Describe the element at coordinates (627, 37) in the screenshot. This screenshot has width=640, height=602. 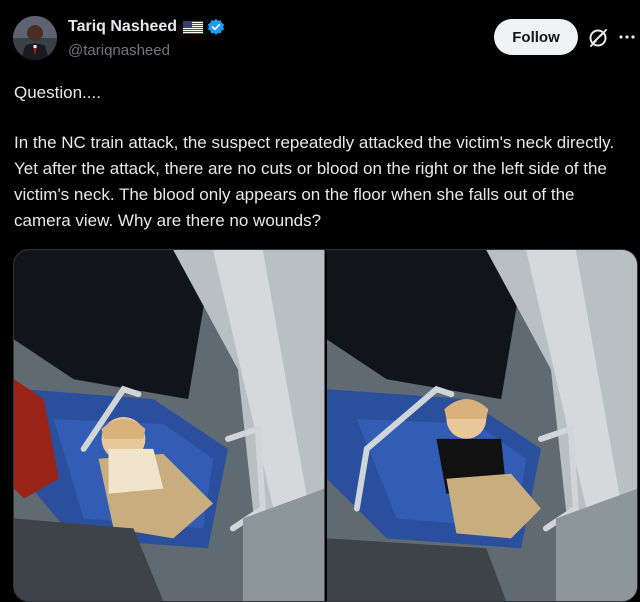
I see `more-icon` at that location.